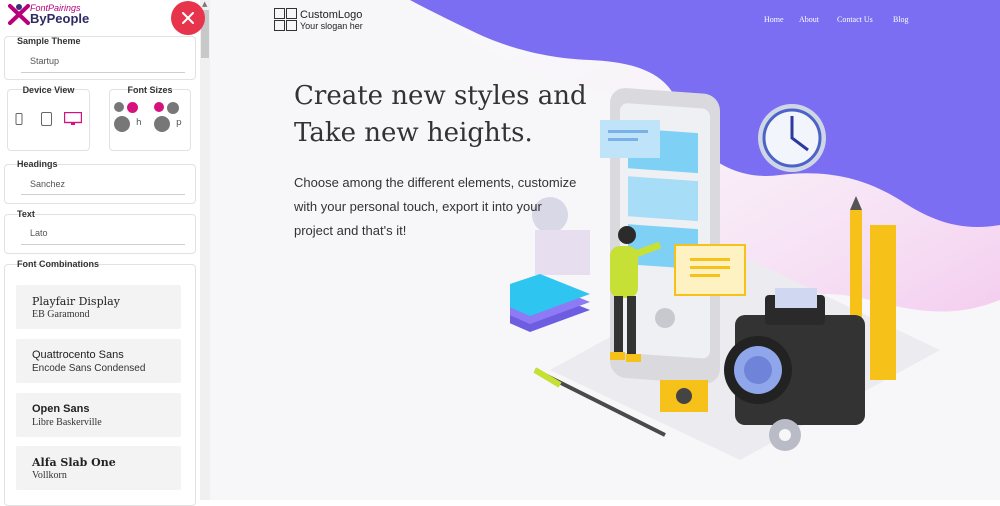 The width and height of the screenshot is (1000, 506). I want to click on combo-item-3: Open Sans Libre Baskerville, so click(98, 415).